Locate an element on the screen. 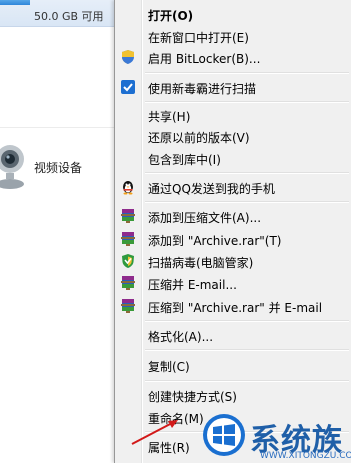 This screenshot has height=463, width=351. device-label: 视频设备 is located at coordinates (58, 167).